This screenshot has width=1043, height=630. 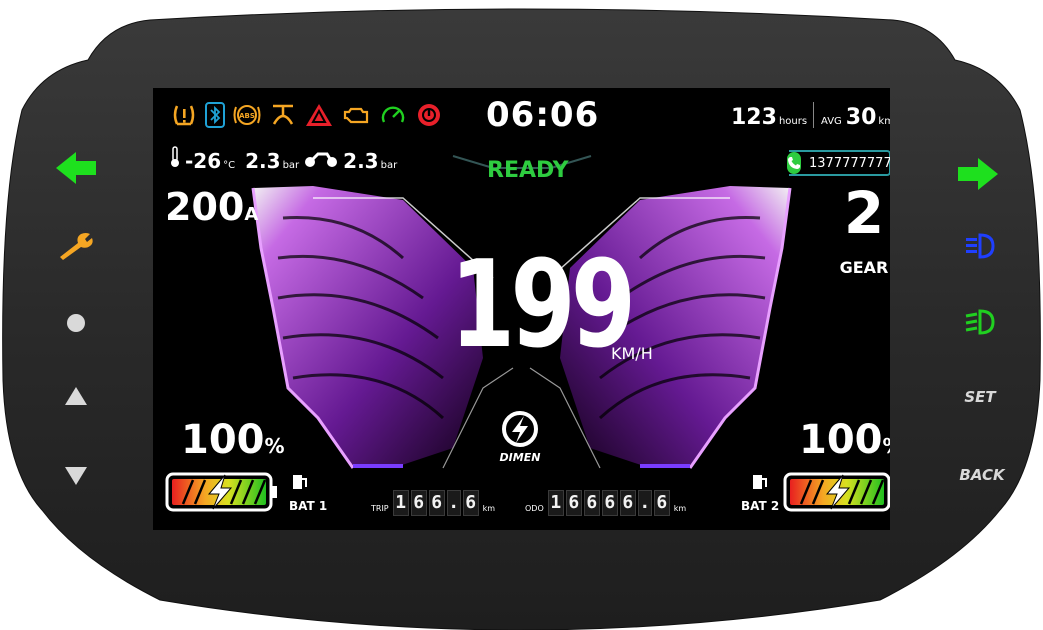 I want to click on battery2-gauge, so click(x=836, y=492).